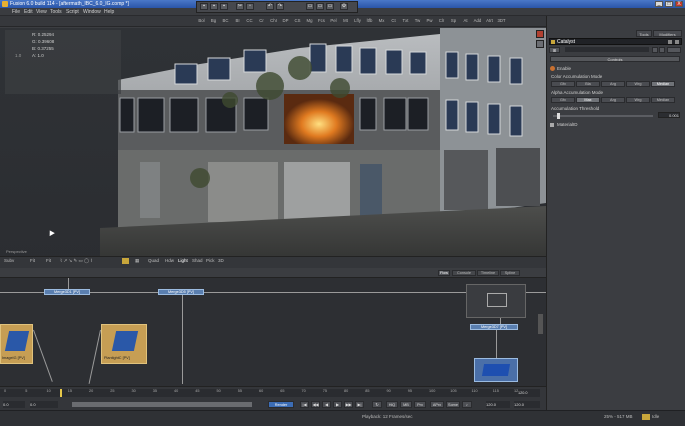  I want to click on flow-node-render-preview, so click(496, 370).